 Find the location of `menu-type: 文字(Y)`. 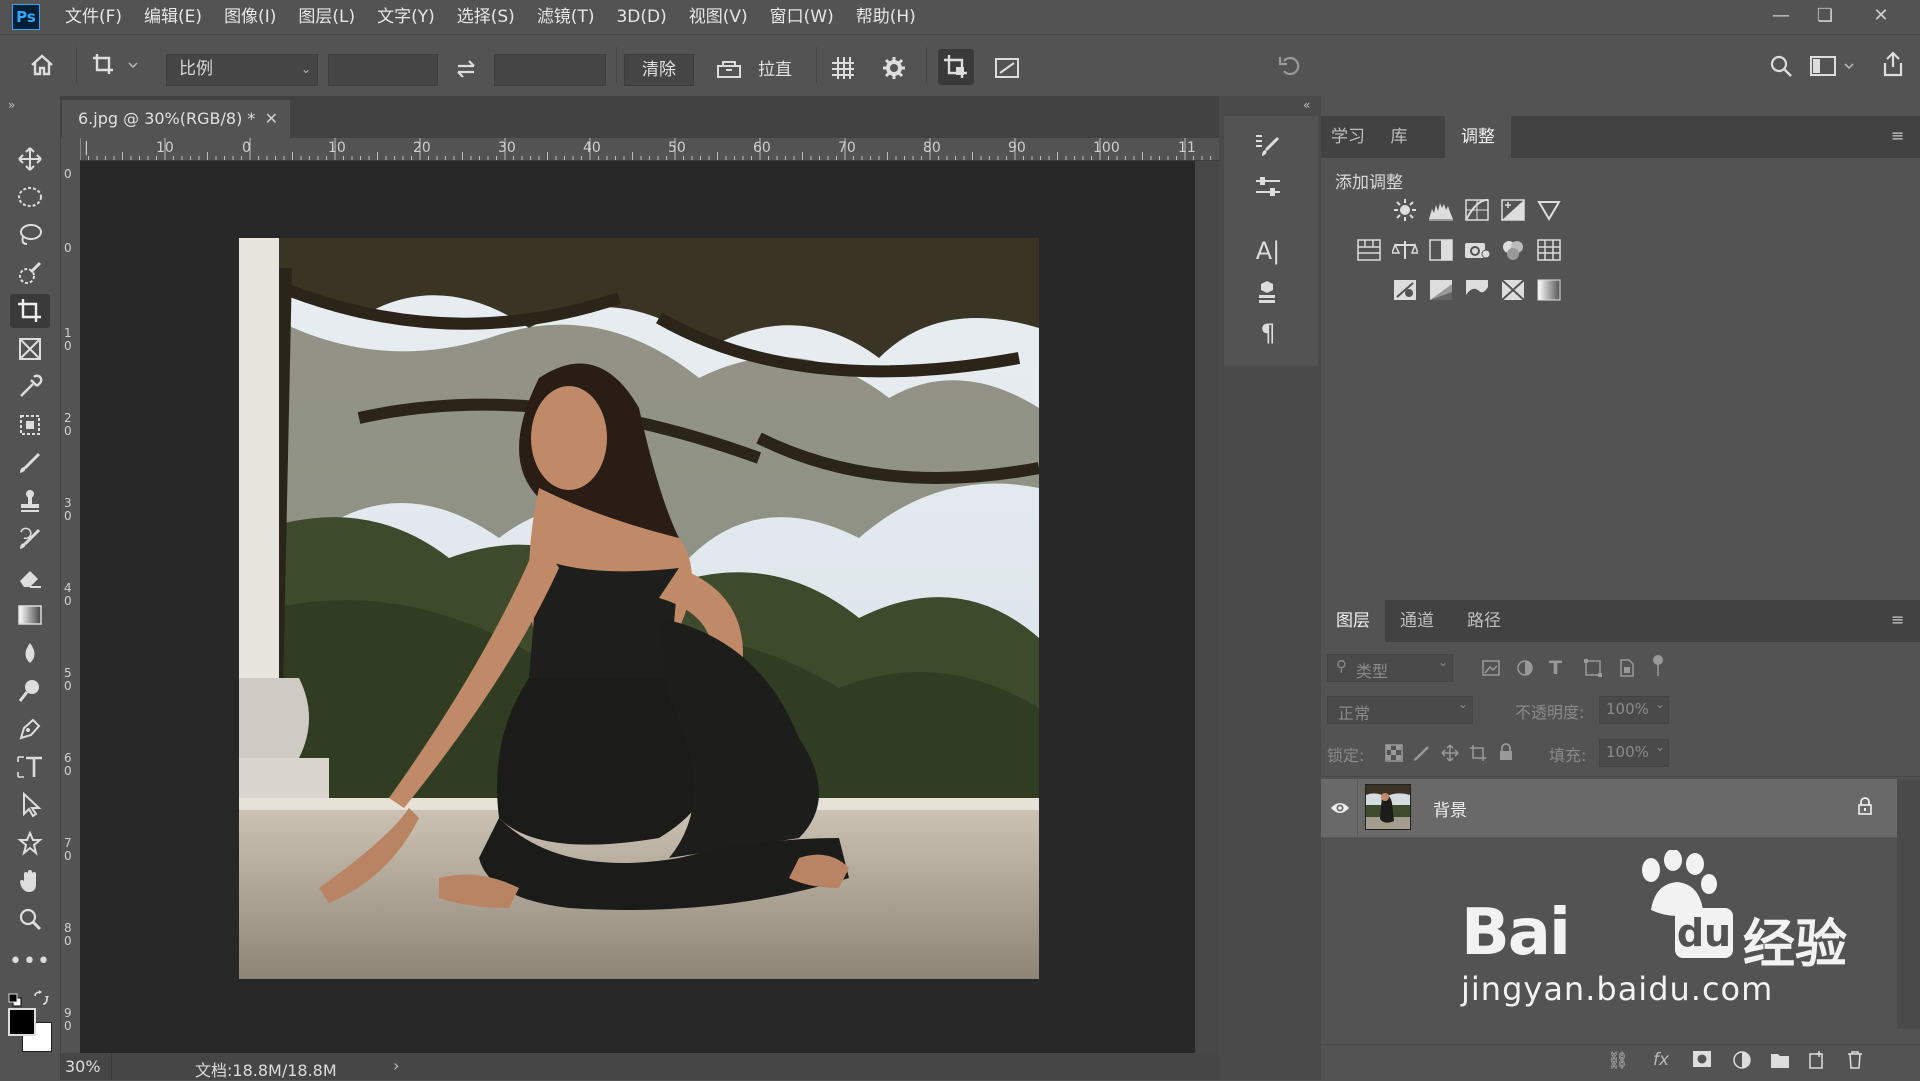

menu-type: 文字(Y) is located at coordinates (406, 17).